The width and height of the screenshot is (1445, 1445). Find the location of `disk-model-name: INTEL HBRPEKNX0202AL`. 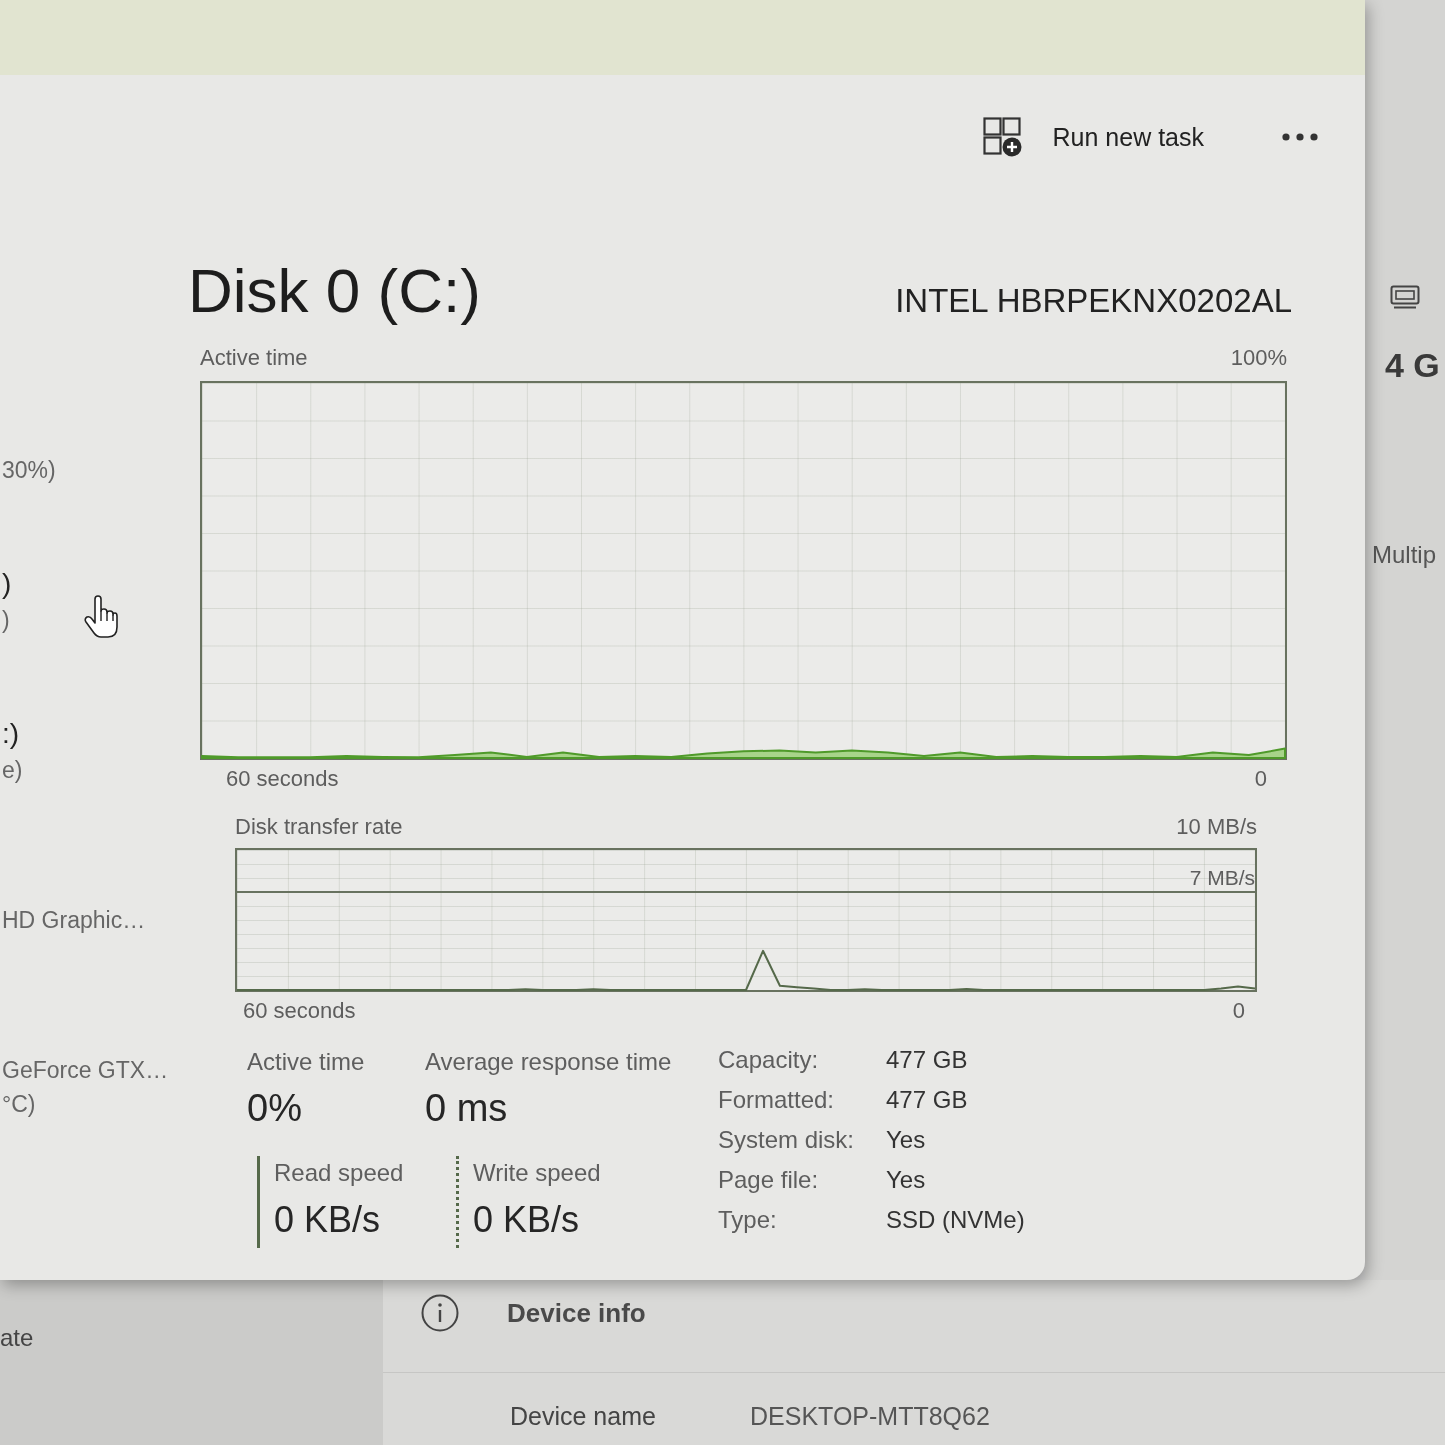

disk-model-name: INTEL HBRPEKNX0202AL is located at coordinates (1093, 301).